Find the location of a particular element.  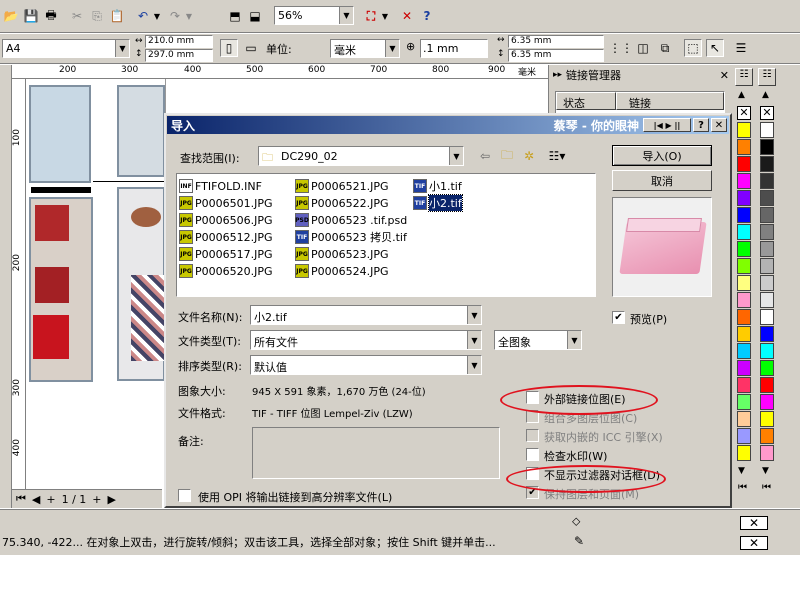

file-item: TIF P0006523 拷贝.tif is located at coordinates (351, 237).